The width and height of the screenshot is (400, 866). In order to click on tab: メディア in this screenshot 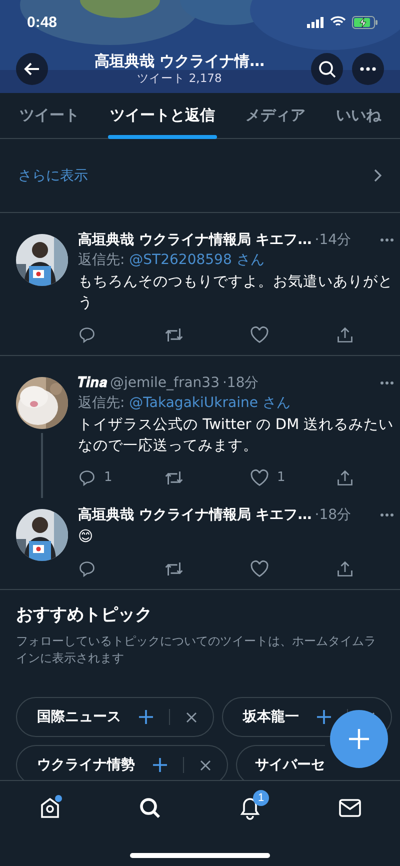, I will do `click(275, 115)`.